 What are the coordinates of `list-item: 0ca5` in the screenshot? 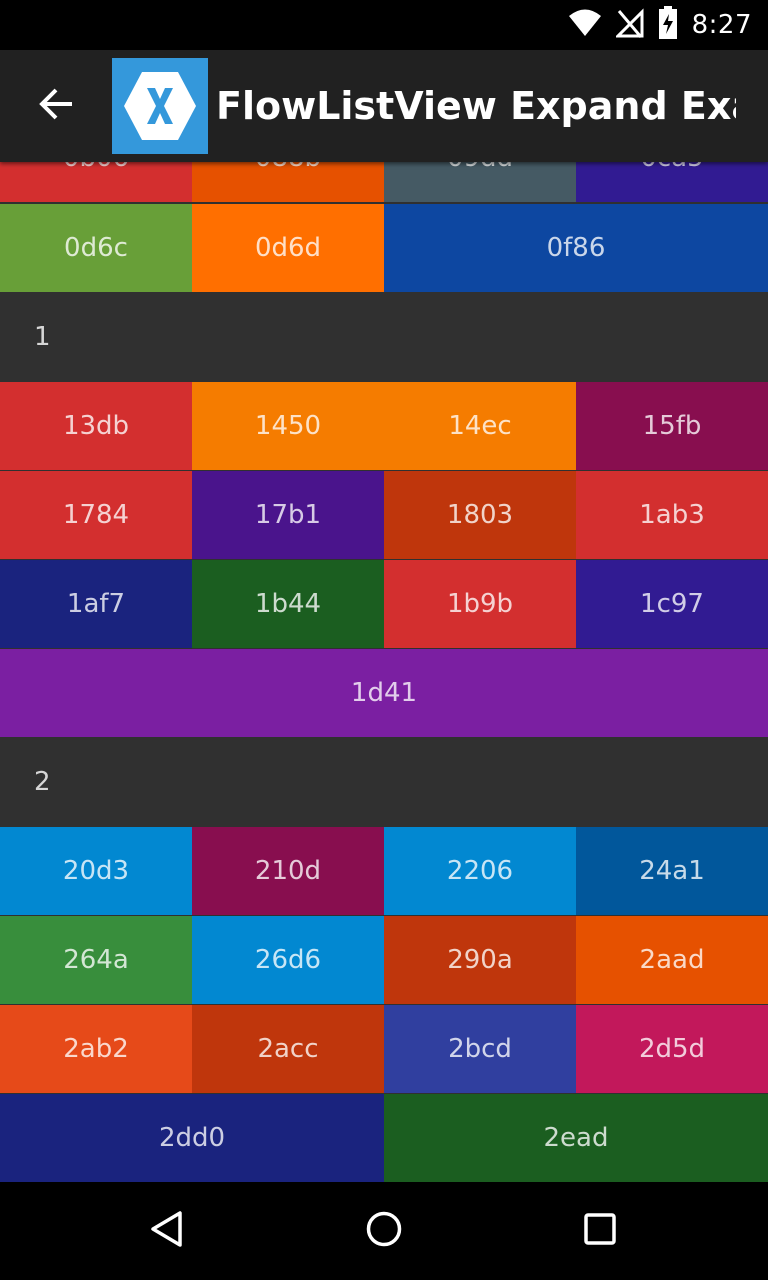 It's located at (672, 182).